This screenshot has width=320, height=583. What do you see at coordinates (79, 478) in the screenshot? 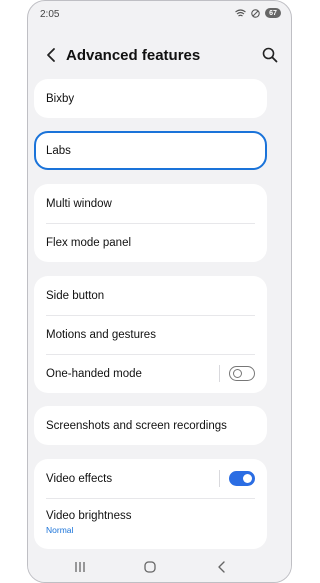
I see `video-effects-label: Video effects` at bounding box center [79, 478].